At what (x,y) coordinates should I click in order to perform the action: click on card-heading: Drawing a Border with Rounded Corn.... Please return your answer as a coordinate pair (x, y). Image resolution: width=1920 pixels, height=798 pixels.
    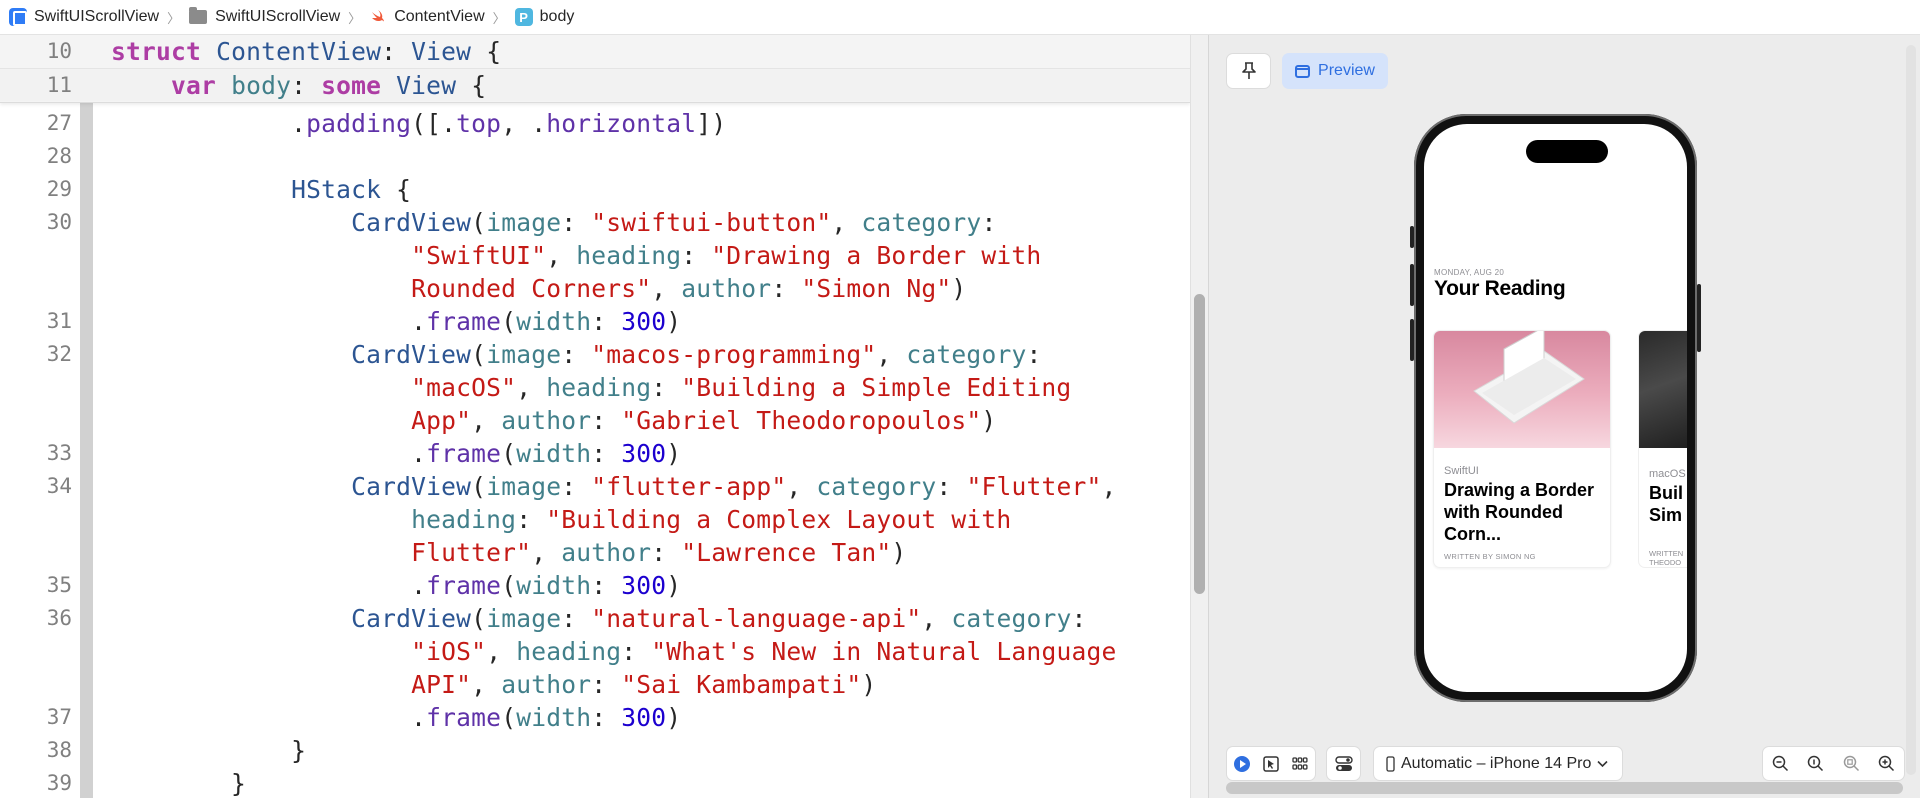
    Looking at the image, I should click on (1519, 512).